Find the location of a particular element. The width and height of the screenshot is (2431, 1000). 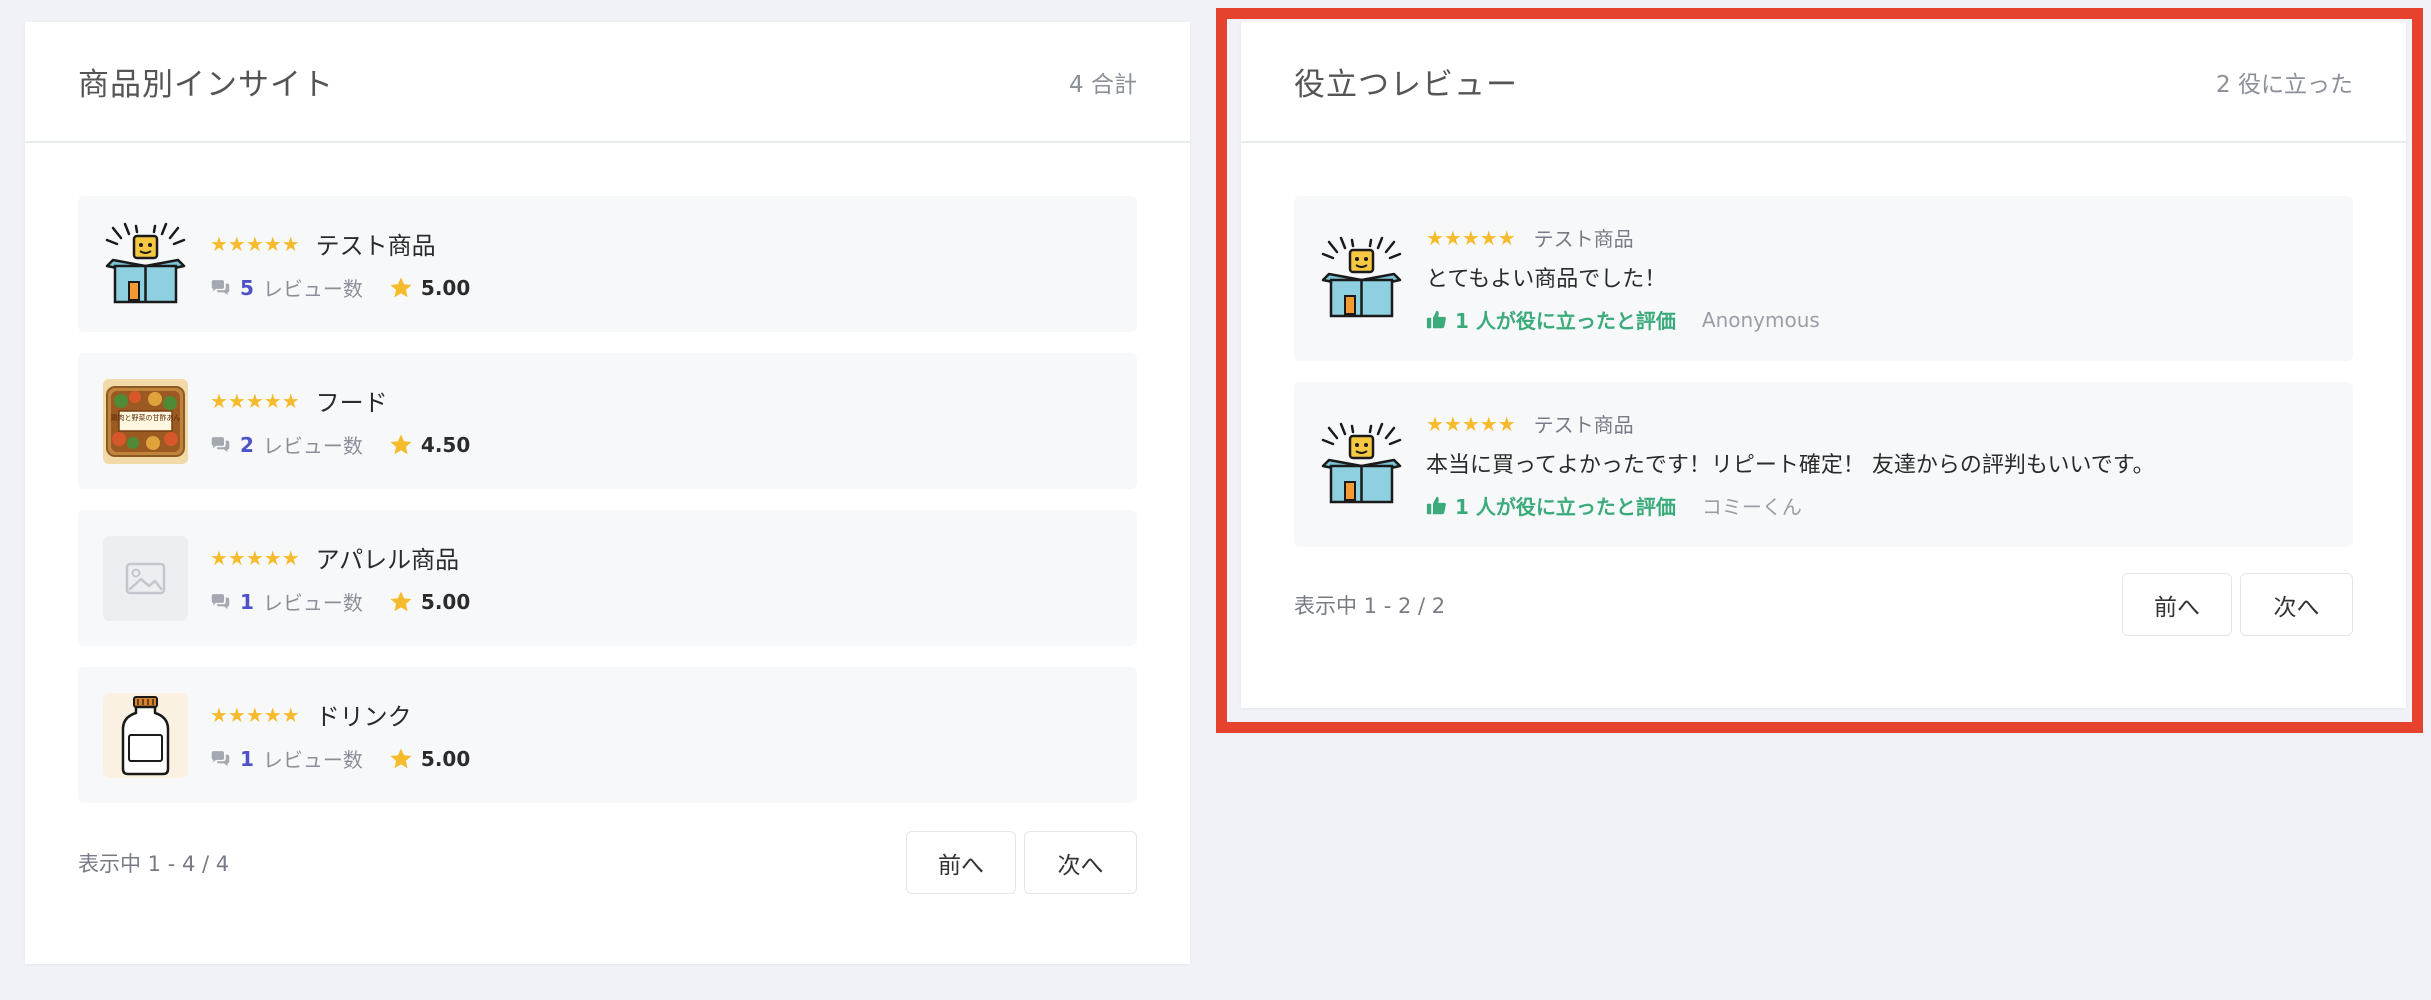

food-photo: 鶏肉と野菜の甘酢あん is located at coordinates (145, 421).